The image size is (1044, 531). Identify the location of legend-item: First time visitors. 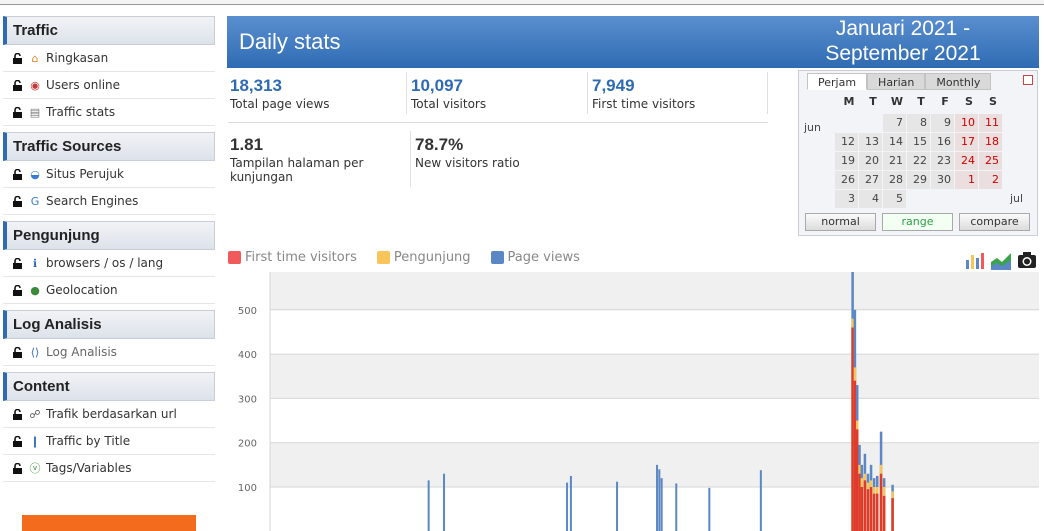
(292, 257).